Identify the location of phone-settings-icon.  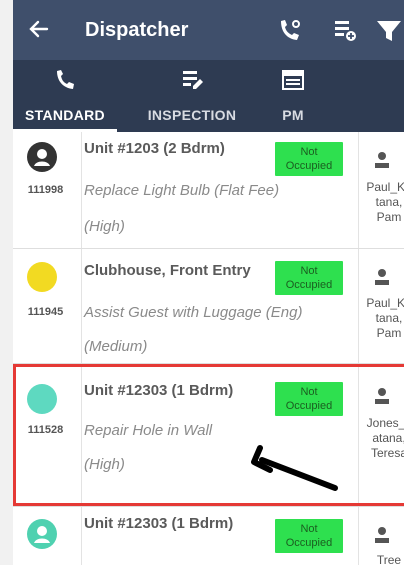
(289, 30).